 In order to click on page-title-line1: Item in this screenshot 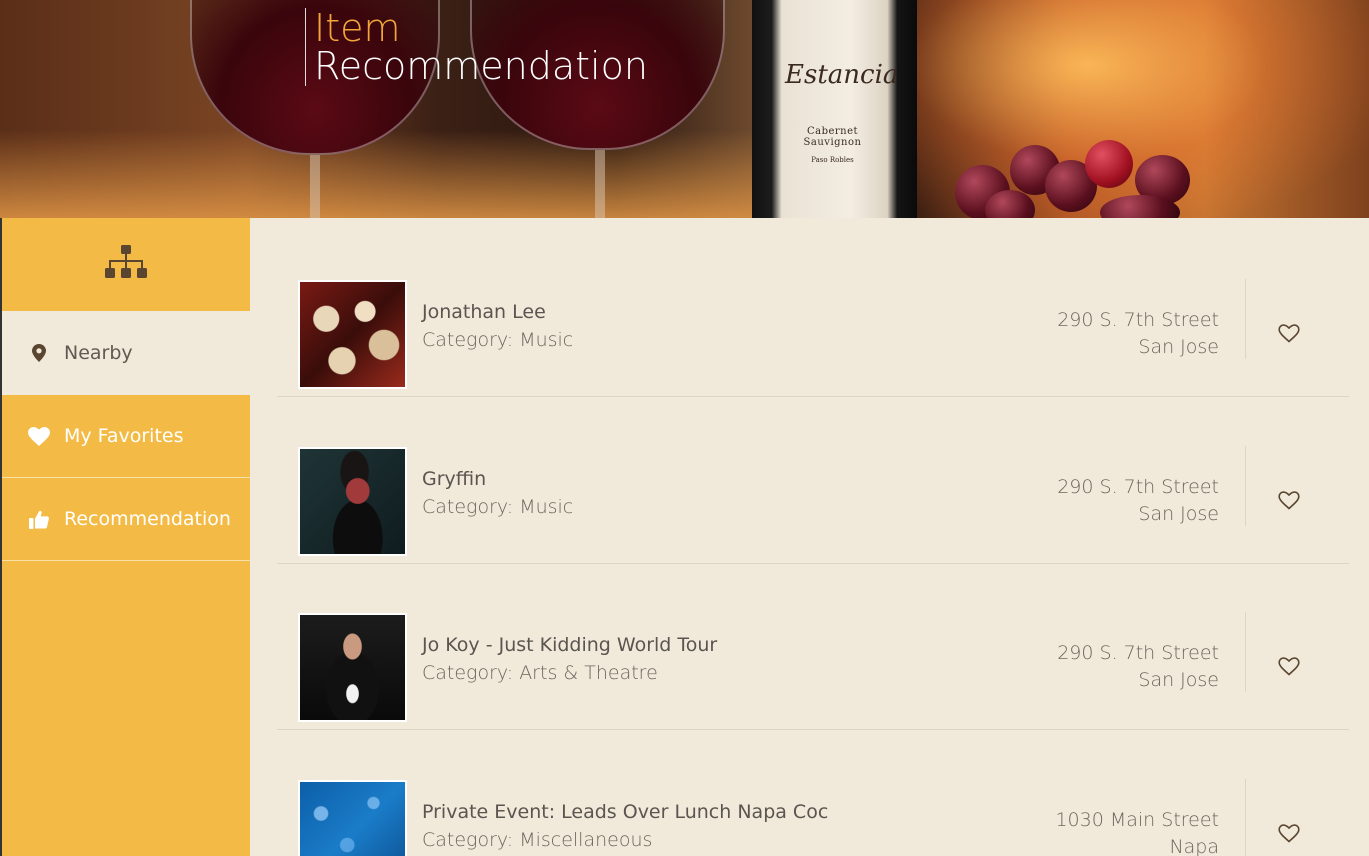, I will do `click(357, 28)`.